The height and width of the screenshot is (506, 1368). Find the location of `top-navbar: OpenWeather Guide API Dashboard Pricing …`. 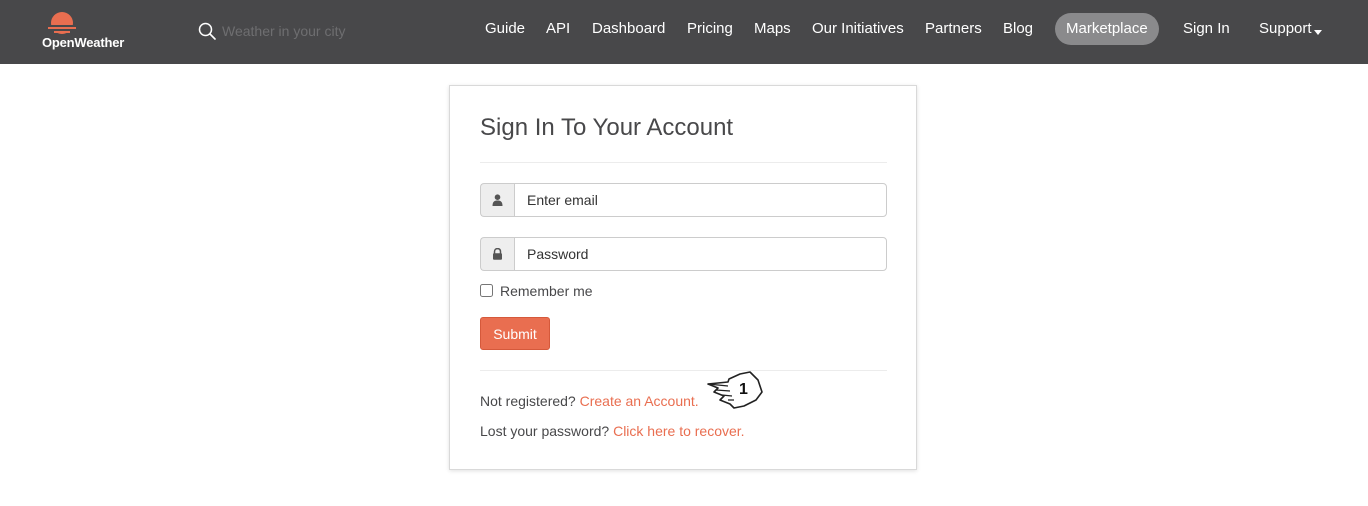

top-navbar: OpenWeather Guide API Dashboard Pricing … is located at coordinates (684, 32).